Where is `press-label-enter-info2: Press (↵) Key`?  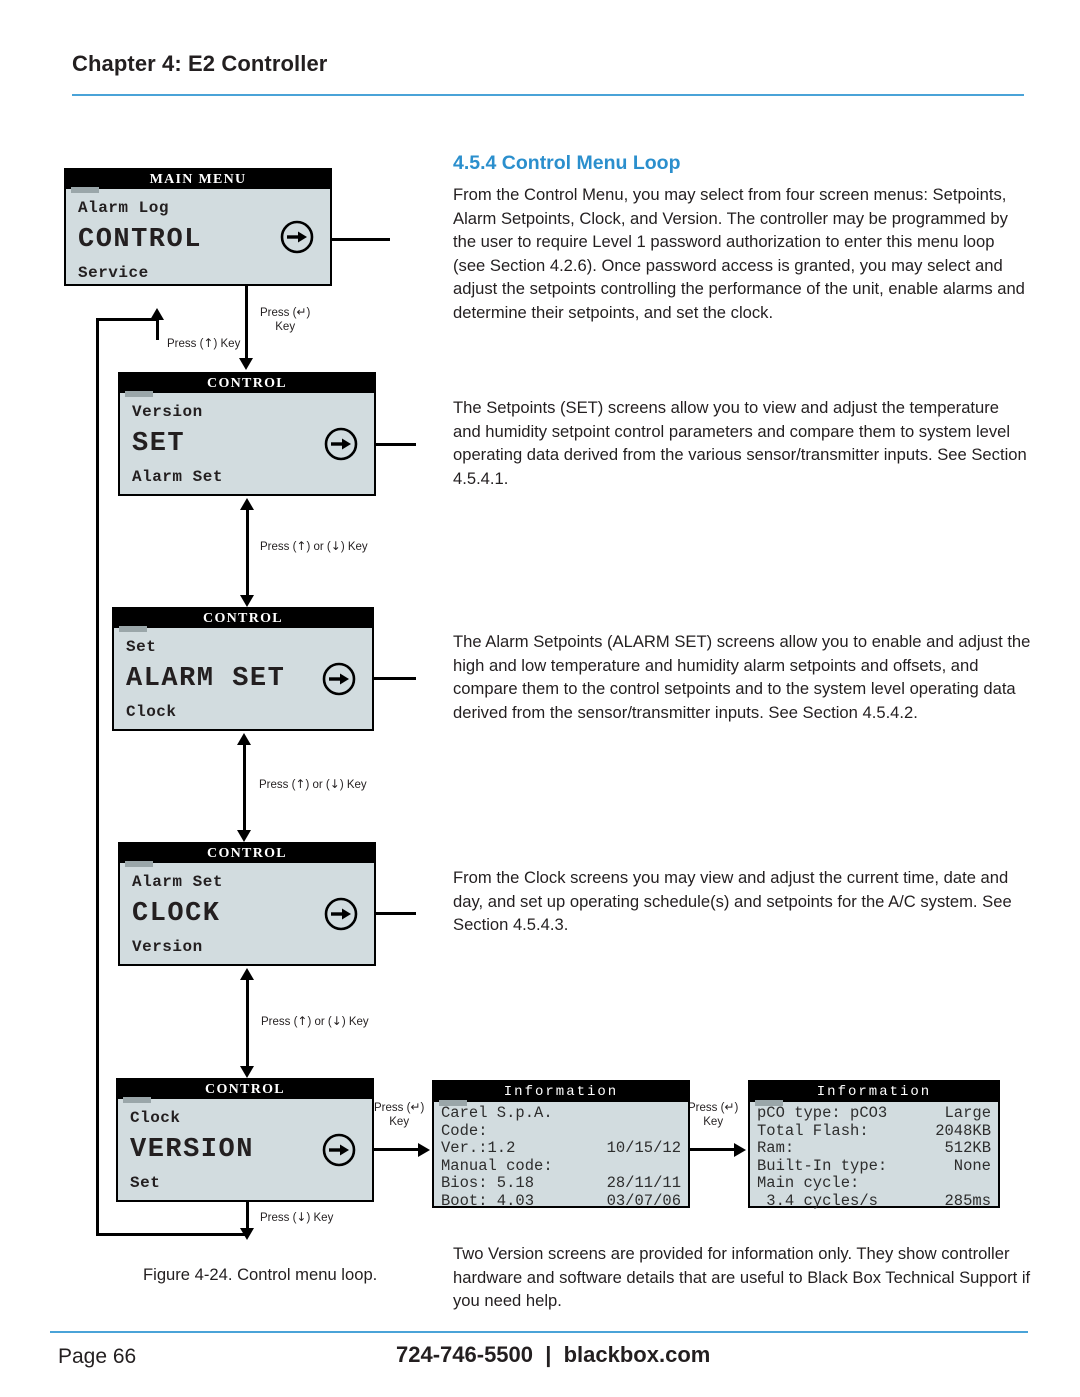
press-label-enter-info2: Press (↵) Key is located at coordinates (713, 1114).